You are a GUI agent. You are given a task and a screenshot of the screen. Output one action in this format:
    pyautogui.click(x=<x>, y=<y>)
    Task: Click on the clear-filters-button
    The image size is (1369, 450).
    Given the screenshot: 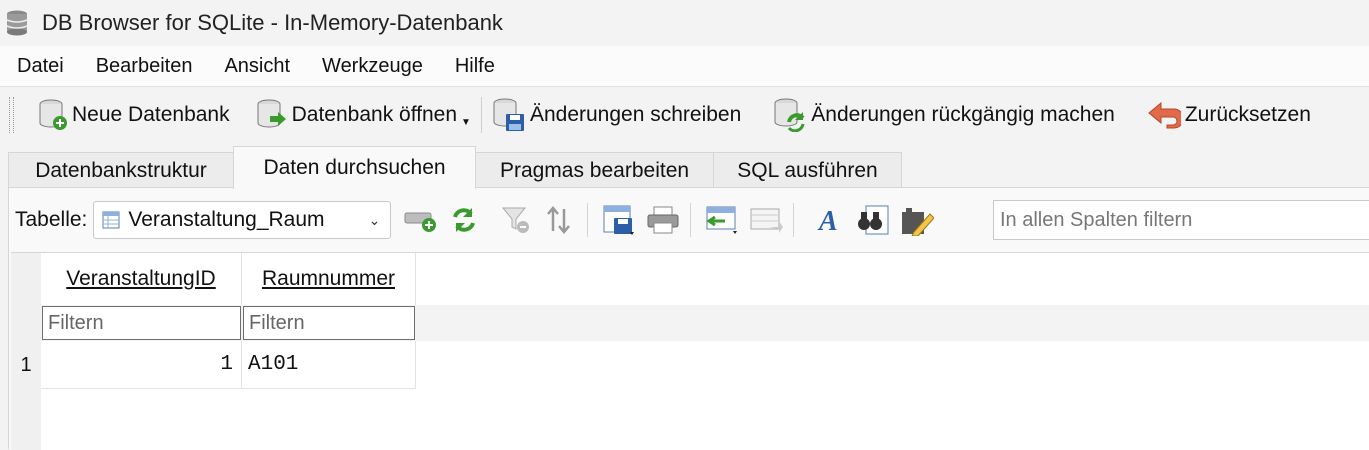 What is the action you would take?
    pyautogui.click(x=516, y=220)
    